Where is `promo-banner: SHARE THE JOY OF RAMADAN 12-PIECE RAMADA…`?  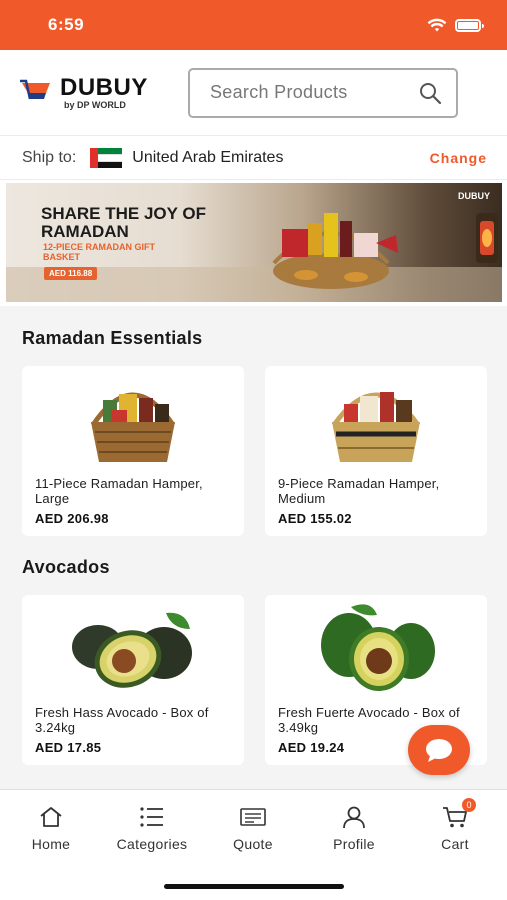 promo-banner: SHARE THE JOY OF RAMADAN 12-PIECE RAMADA… is located at coordinates (254, 242).